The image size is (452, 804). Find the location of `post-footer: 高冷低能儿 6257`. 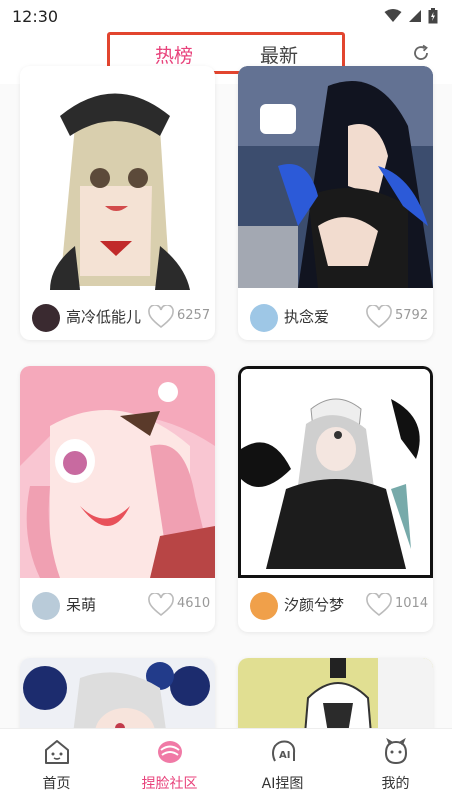

post-footer: 高冷低能儿 6257 is located at coordinates (117, 318).